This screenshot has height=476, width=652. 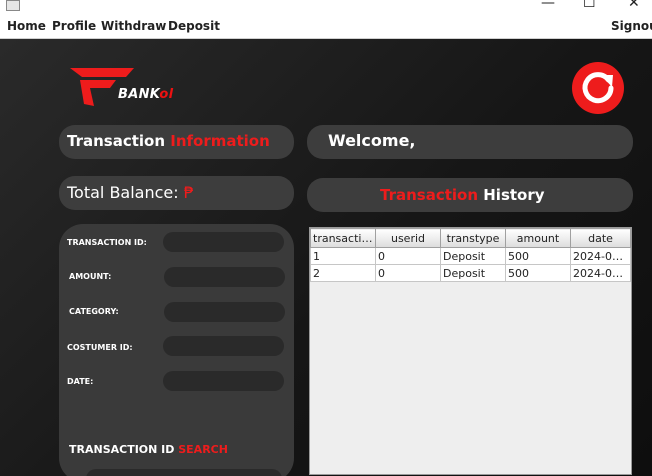 I want to click on amount-field, so click(x=224, y=277).